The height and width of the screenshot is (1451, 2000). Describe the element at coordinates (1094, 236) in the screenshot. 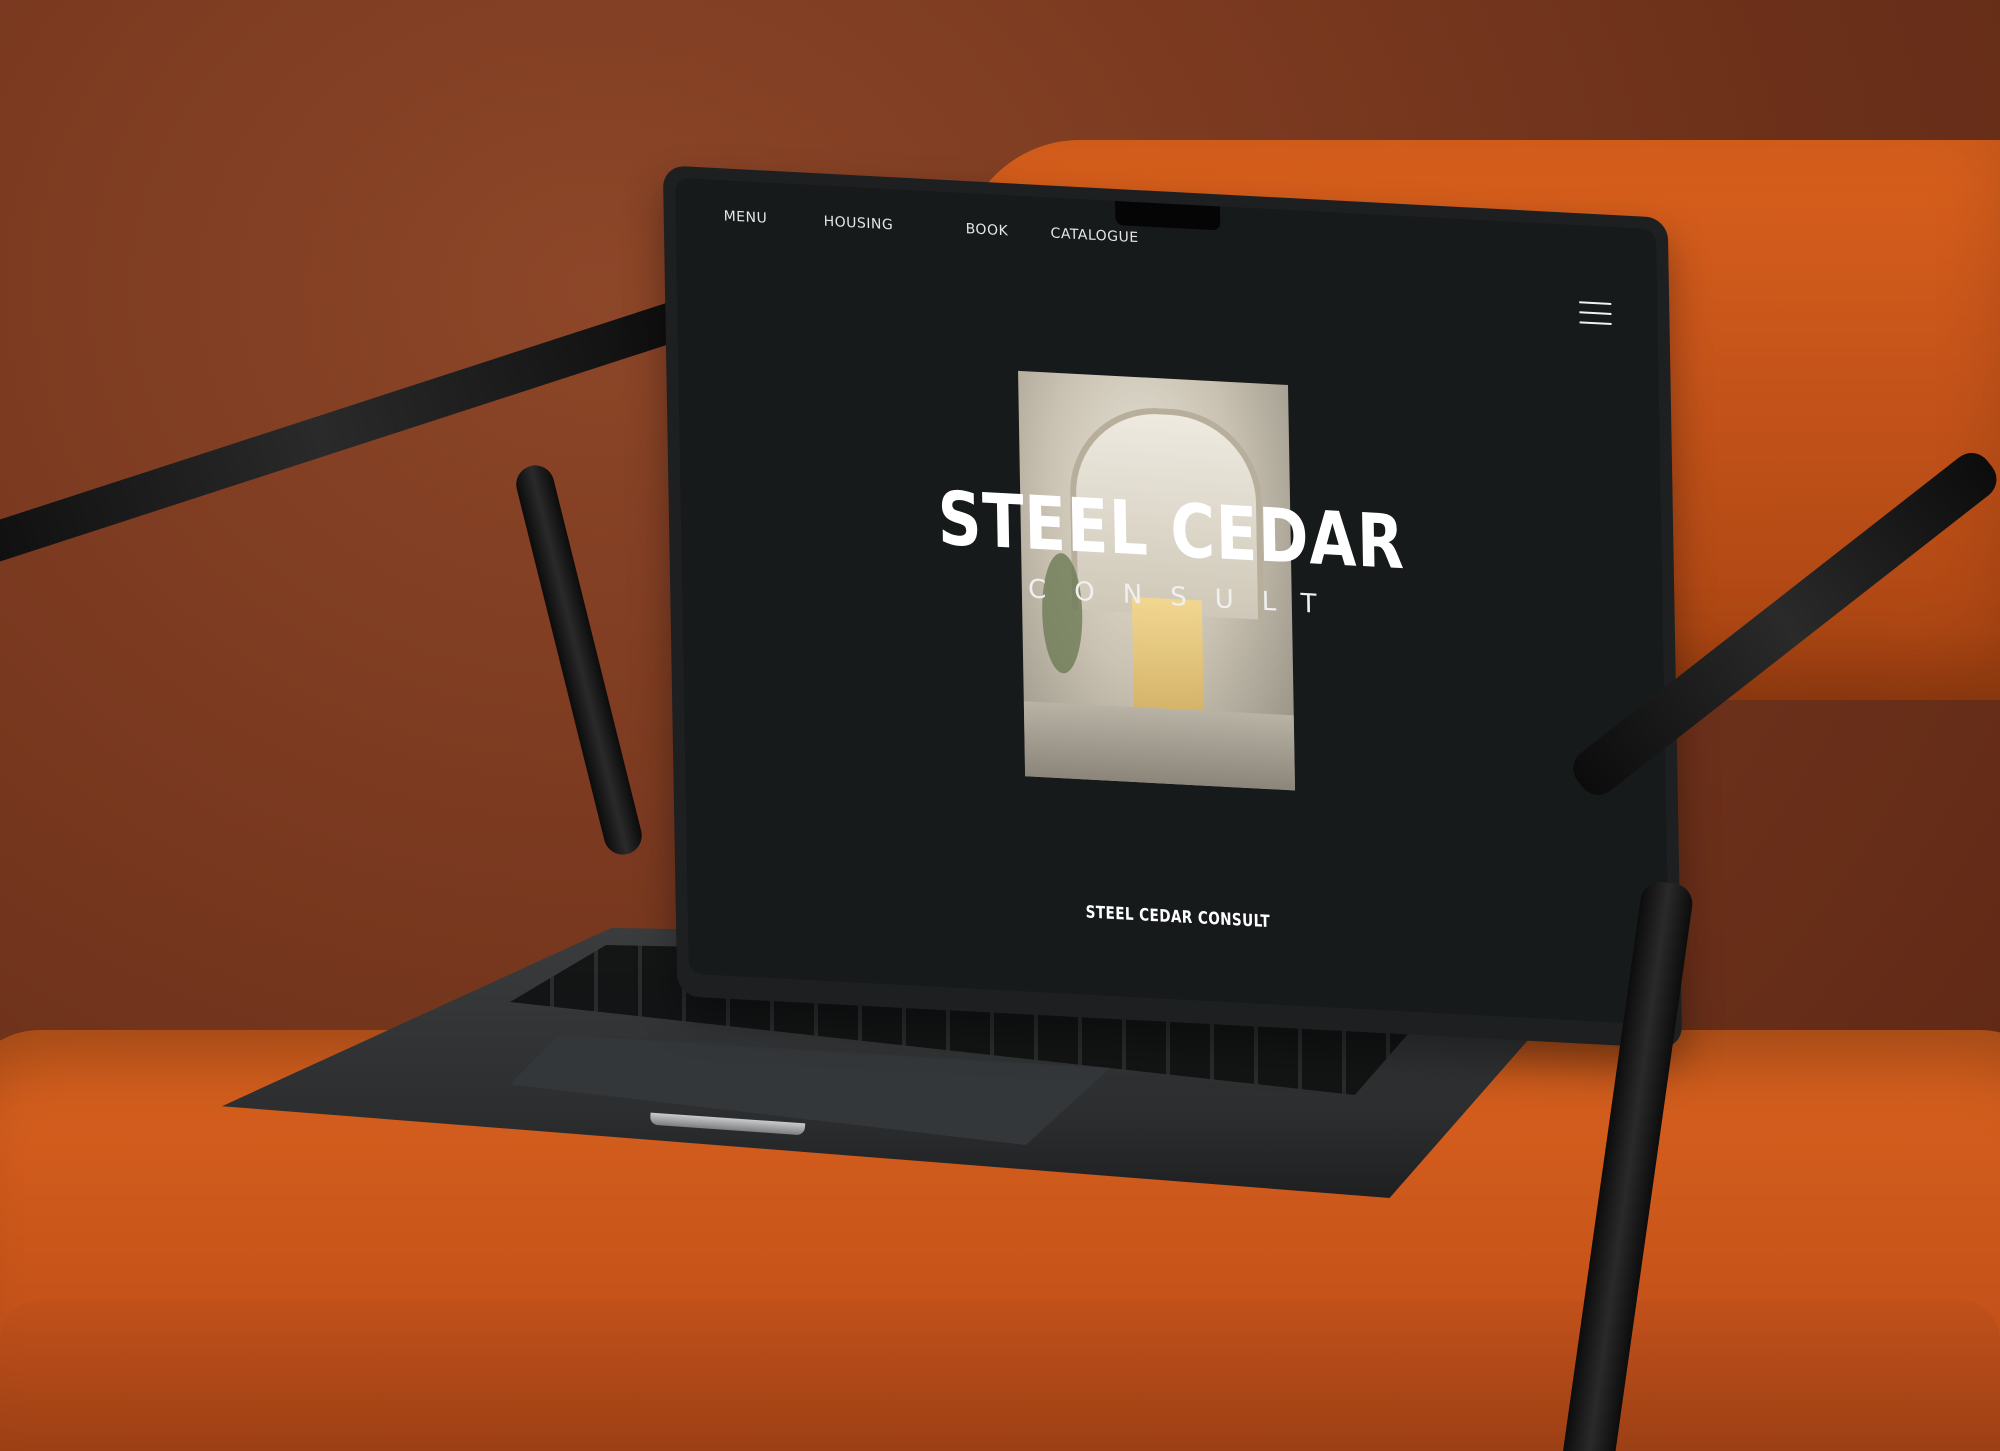

I see `nav-catalogue-link: CATALOGUE` at that location.